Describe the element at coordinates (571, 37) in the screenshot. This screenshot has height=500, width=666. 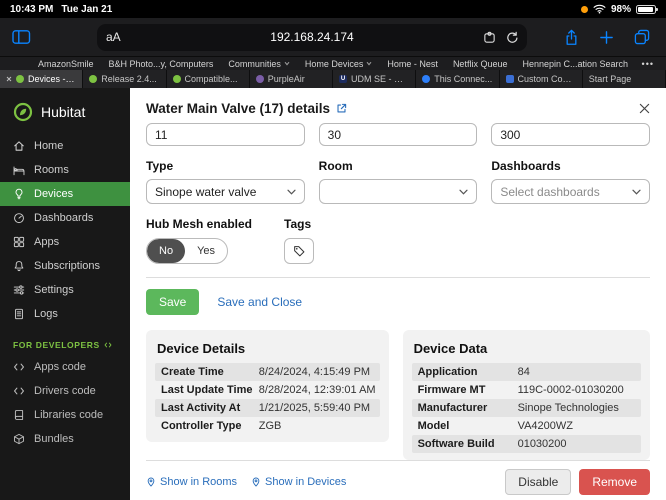
I see `share-icon` at that location.